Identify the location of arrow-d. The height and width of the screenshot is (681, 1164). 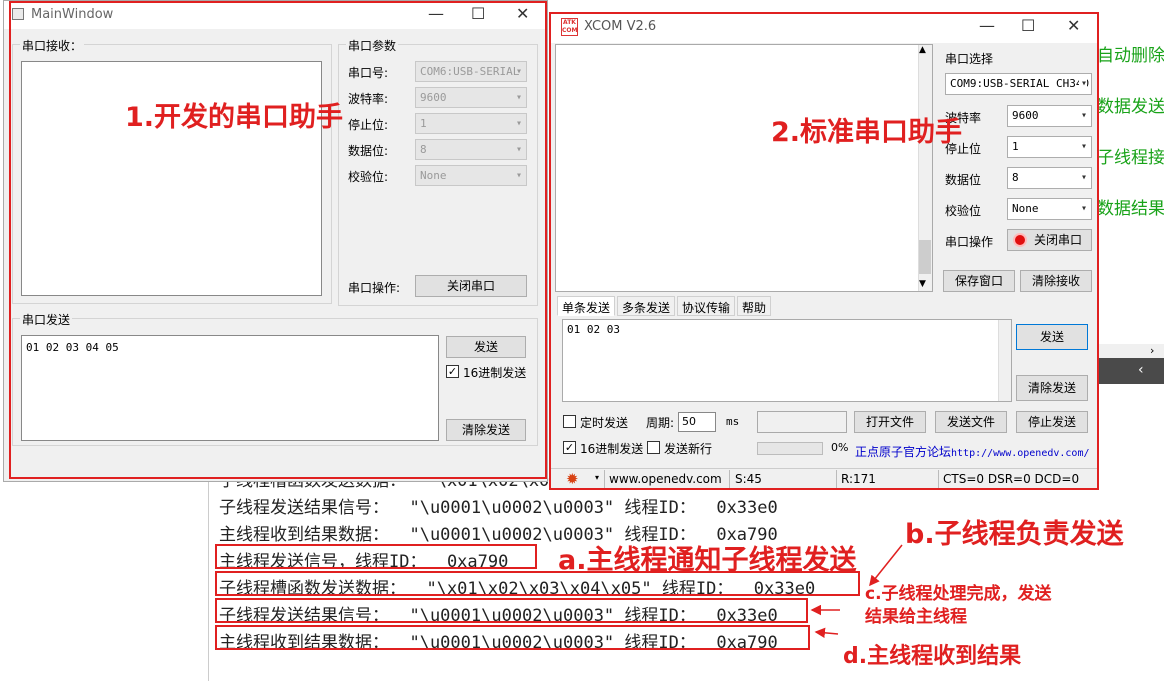
(826, 633).